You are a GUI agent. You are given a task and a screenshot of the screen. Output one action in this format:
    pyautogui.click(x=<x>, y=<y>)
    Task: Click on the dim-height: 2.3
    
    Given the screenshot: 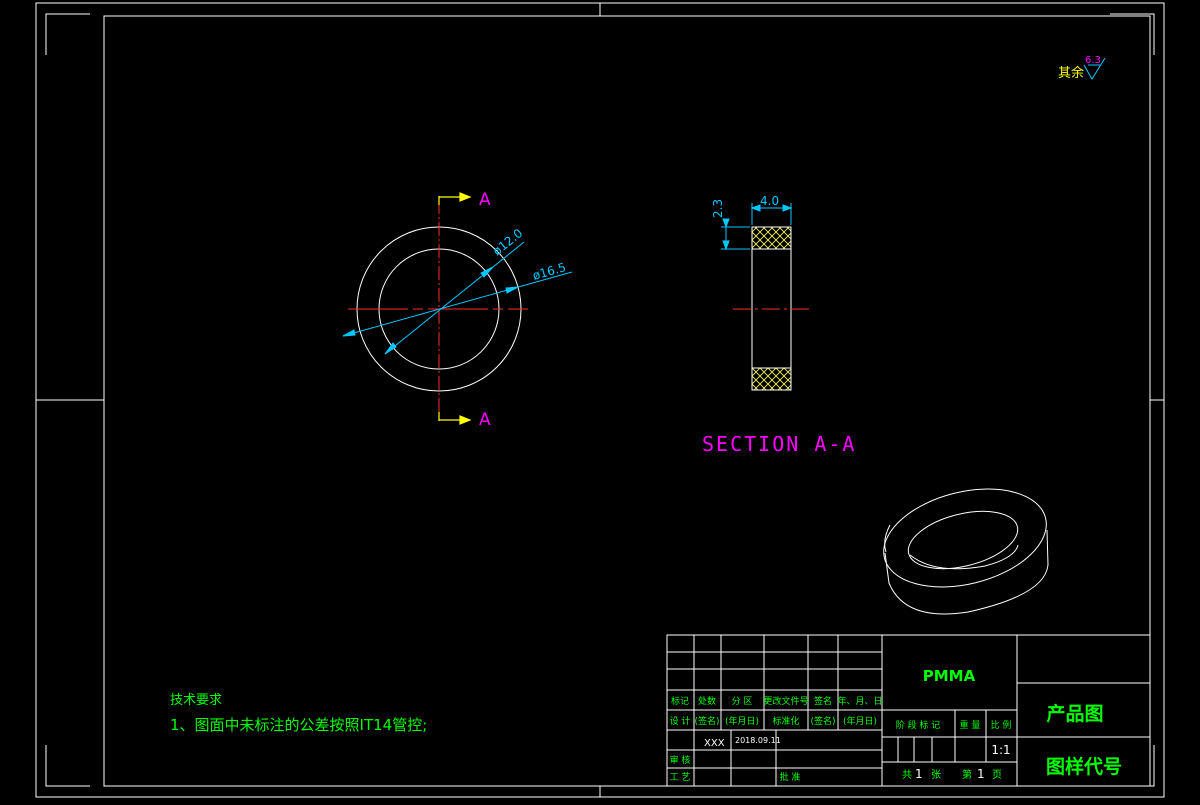 What is the action you would take?
    pyautogui.click(x=718, y=208)
    